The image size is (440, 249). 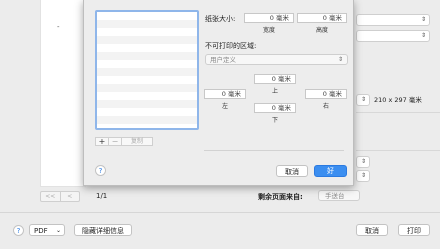 What do you see at coordinates (269, 18) in the screenshot?
I see `width-field: 0 毫米` at bounding box center [269, 18].